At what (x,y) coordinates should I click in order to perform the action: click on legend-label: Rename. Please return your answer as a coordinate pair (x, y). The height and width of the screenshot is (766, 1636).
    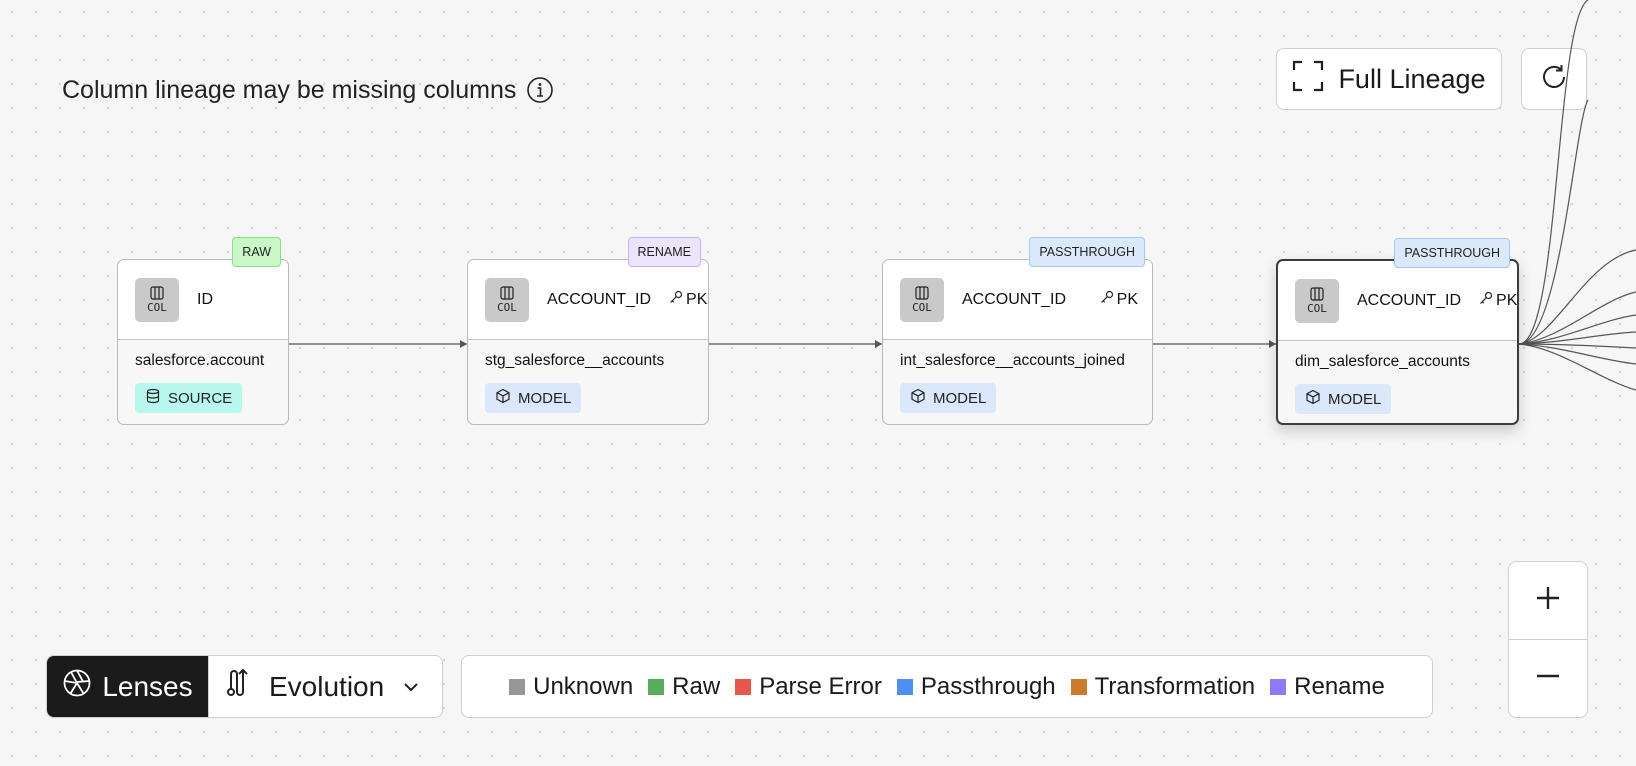
    Looking at the image, I should click on (1339, 686).